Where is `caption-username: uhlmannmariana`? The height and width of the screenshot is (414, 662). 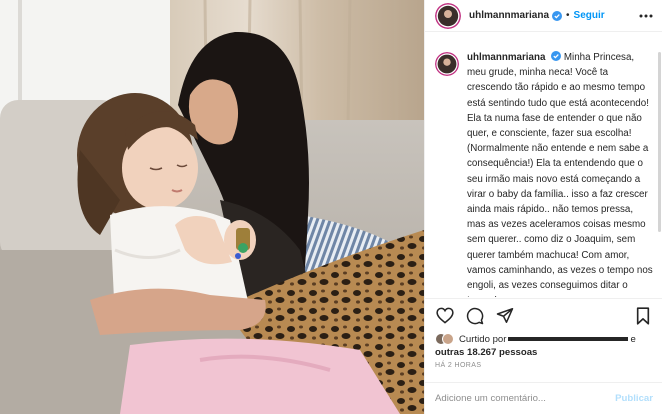
caption-username: uhlmannmariana is located at coordinates (506, 57).